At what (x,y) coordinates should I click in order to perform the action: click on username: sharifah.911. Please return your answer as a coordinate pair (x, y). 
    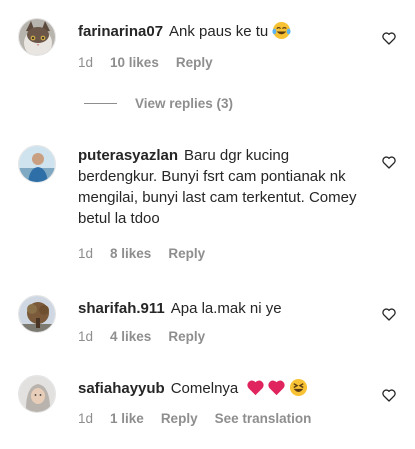
    Looking at the image, I should click on (121, 308).